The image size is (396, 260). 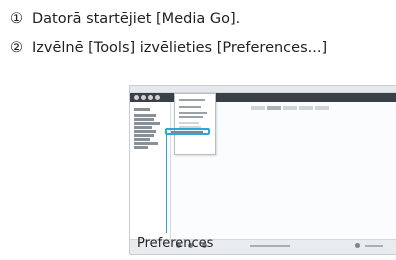 What do you see at coordinates (143, 97) in the screenshot?
I see `forward-icon` at bounding box center [143, 97].